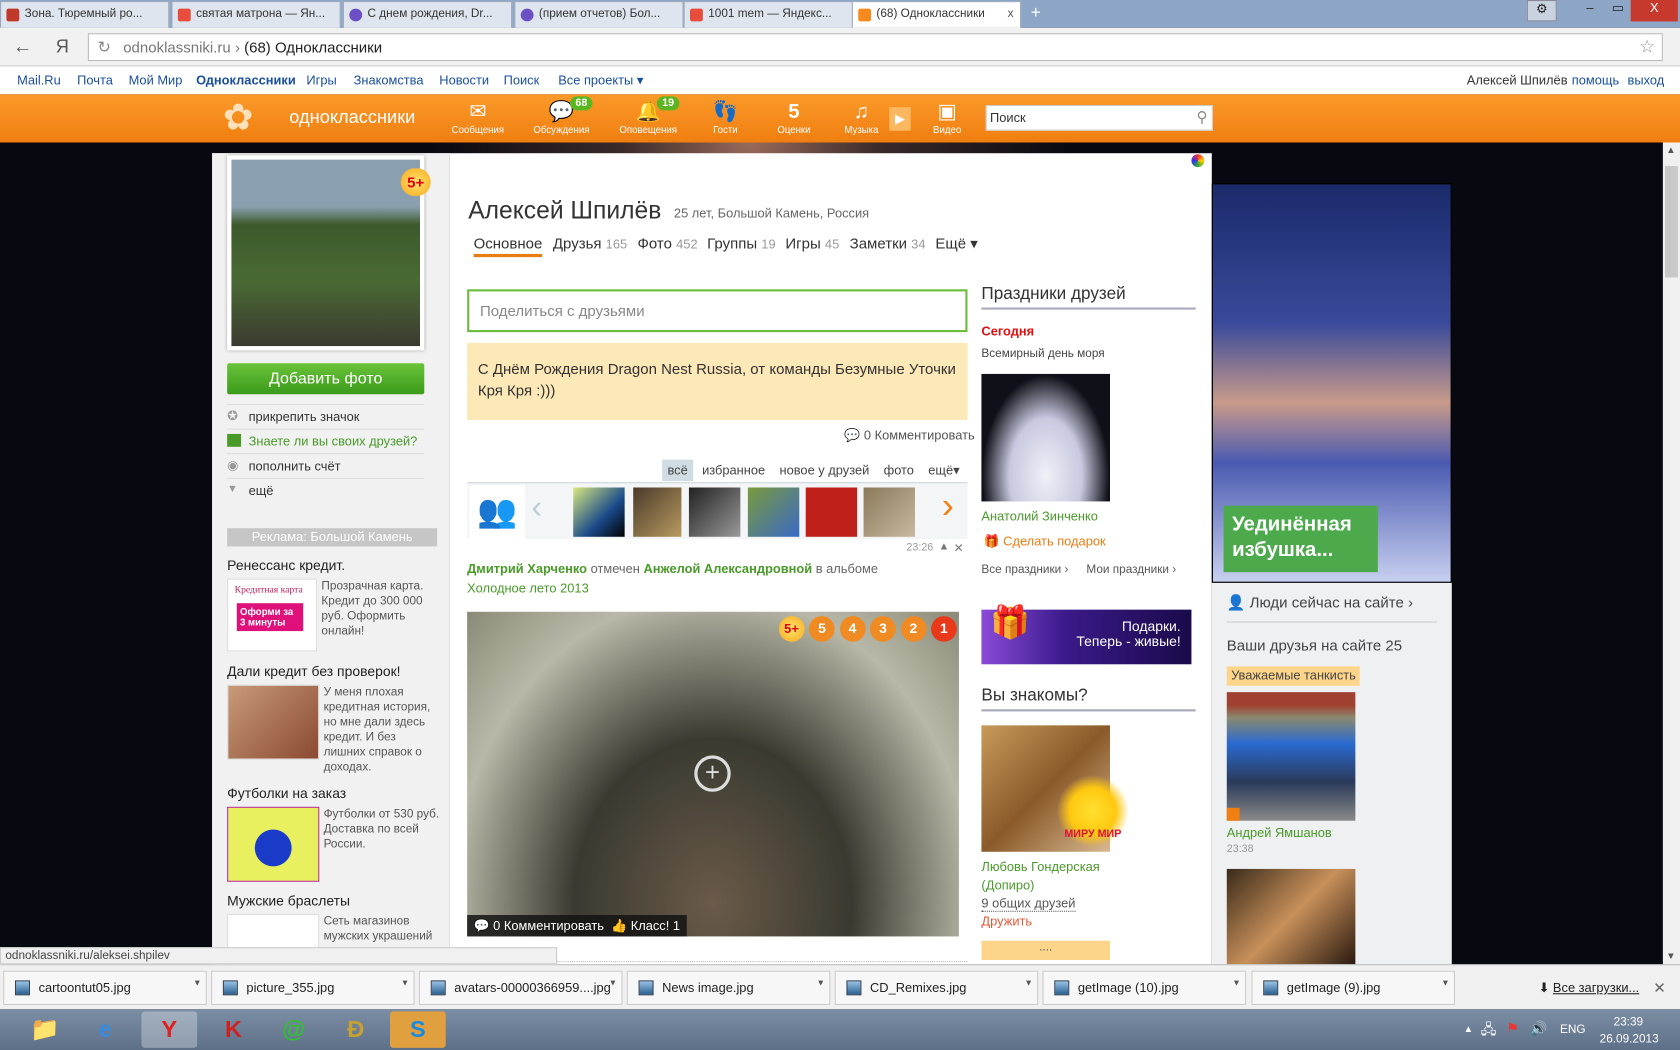 This screenshot has height=1050, width=1680. What do you see at coordinates (1629, 1039) in the screenshot?
I see `clock-date: 26.09.2013` at bounding box center [1629, 1039].